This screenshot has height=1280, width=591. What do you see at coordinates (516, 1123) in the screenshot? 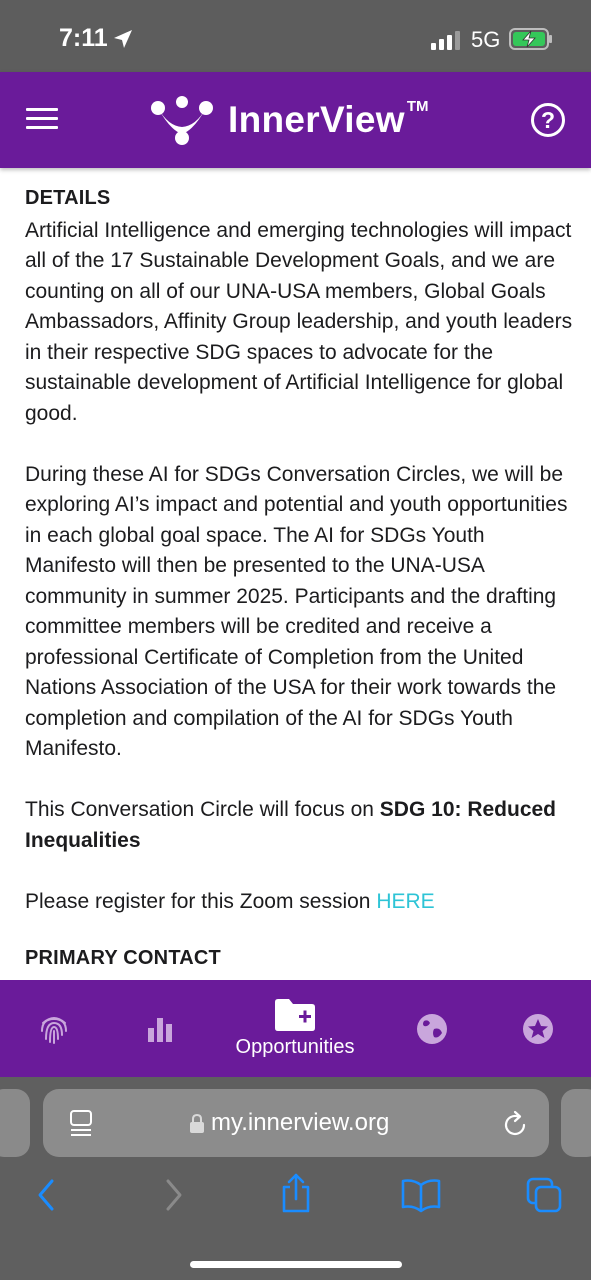
I see `reload-icon` at bounding box center [516, 1123].